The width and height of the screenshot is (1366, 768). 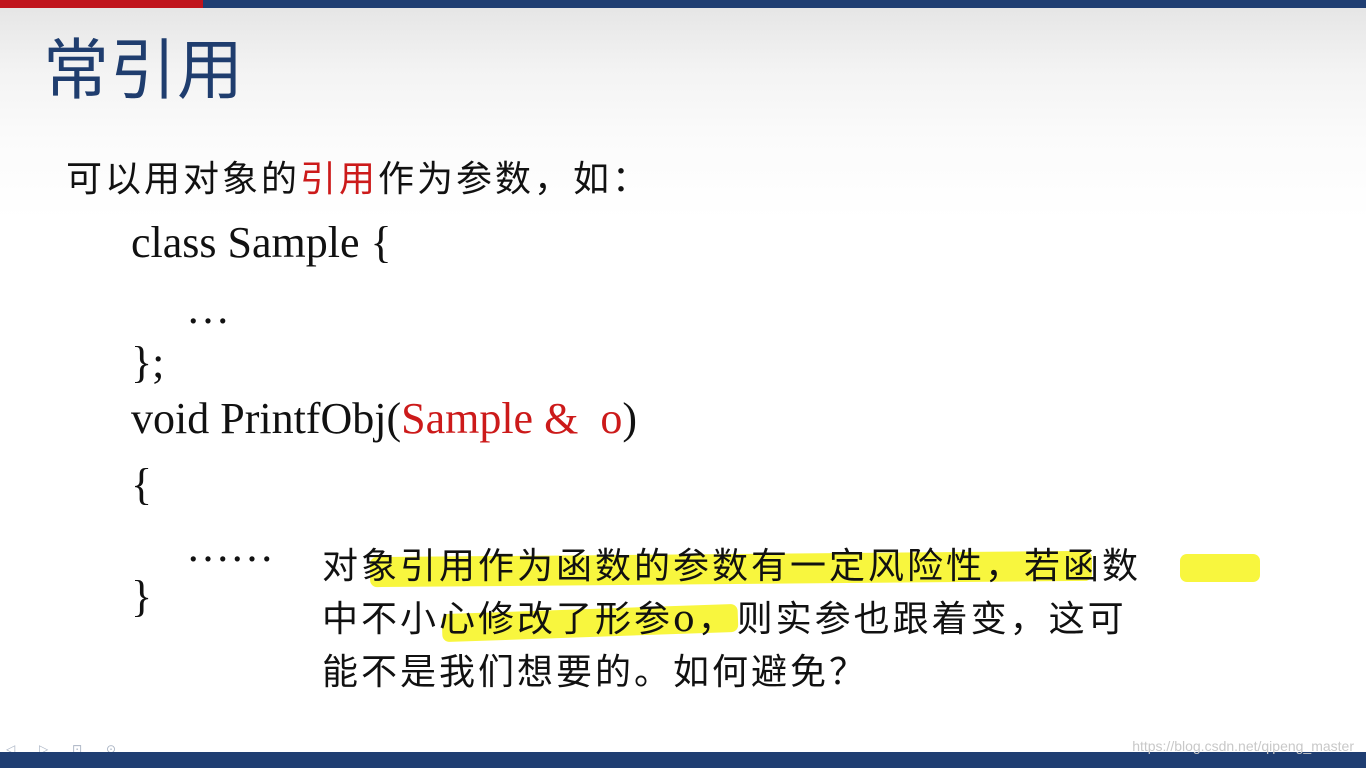 I want to click on code-line-close: };, so click(x=148, y=362).